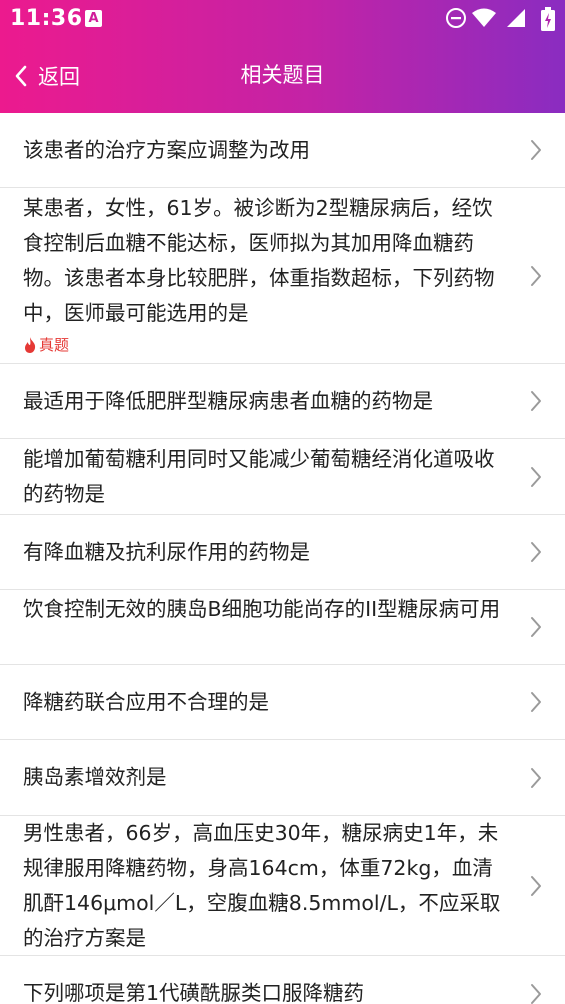 The image size is (565, 1004). What do you see at coordinates (282, 19) in the screenshot?
I see `status-bar: 11:36 A` at bounding box center [282, 19].